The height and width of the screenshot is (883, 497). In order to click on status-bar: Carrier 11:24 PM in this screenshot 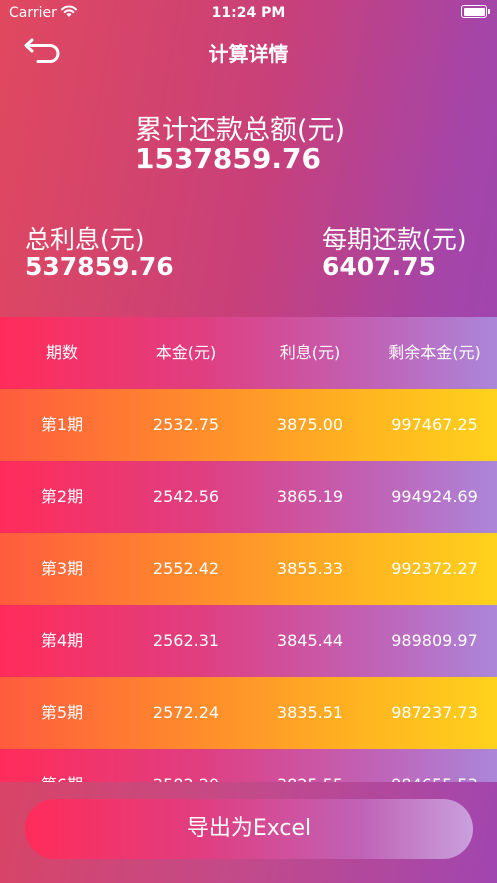, I will do `click(248, 13)`.